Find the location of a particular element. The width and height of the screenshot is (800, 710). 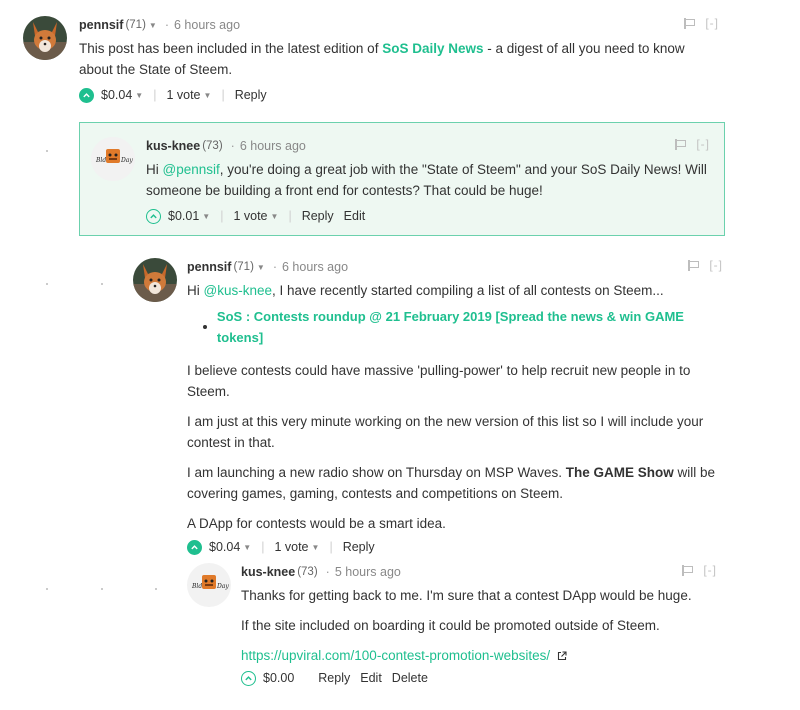

author-name: kus-knee is located at coordinates (268, 572).